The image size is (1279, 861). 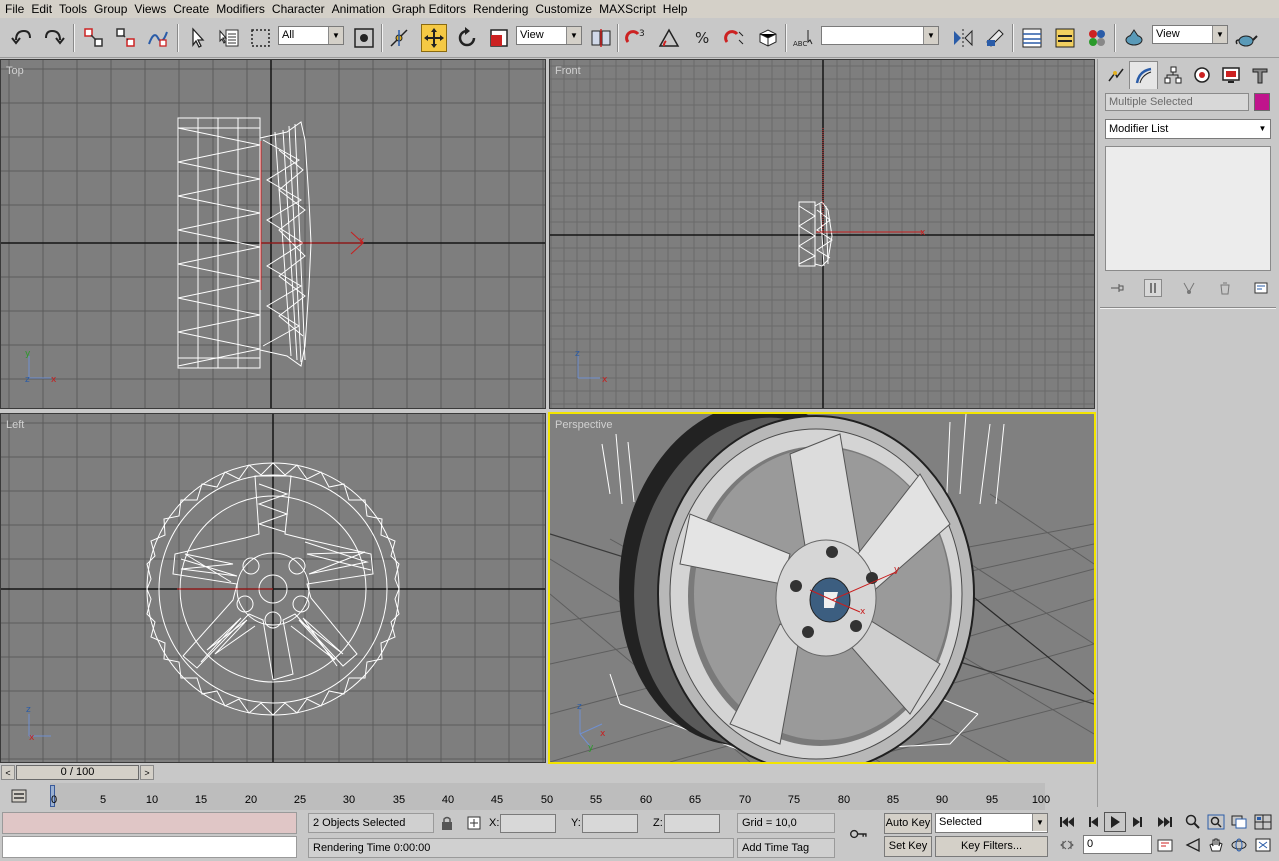 What do you see at coordinates (804, 38) in the screenshot?
I see `named-selection-sets-icon: ABC` at bounding box center [804, 38].